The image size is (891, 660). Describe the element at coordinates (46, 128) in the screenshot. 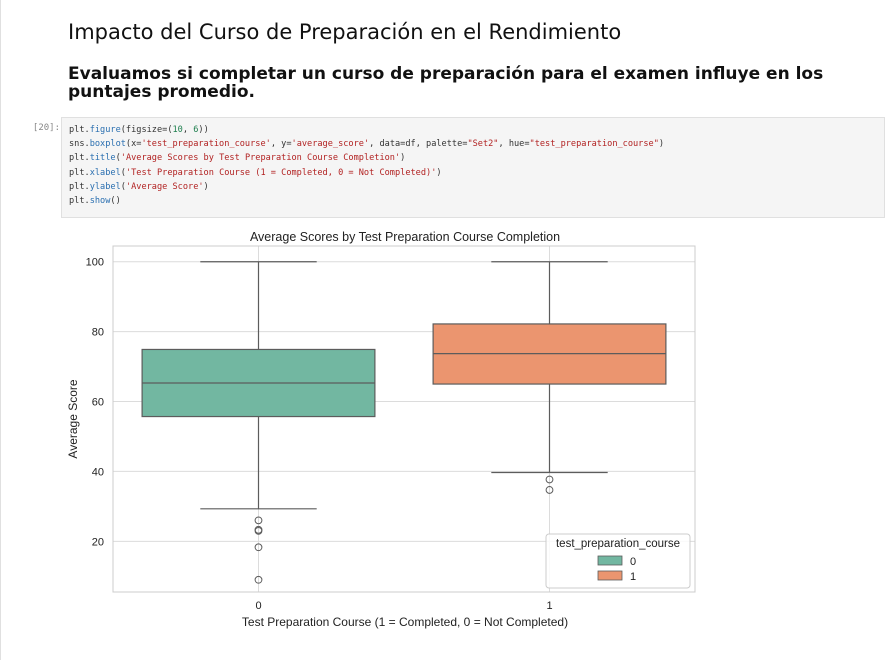

I see `cell-execution-prompt: [20]:` at that location.